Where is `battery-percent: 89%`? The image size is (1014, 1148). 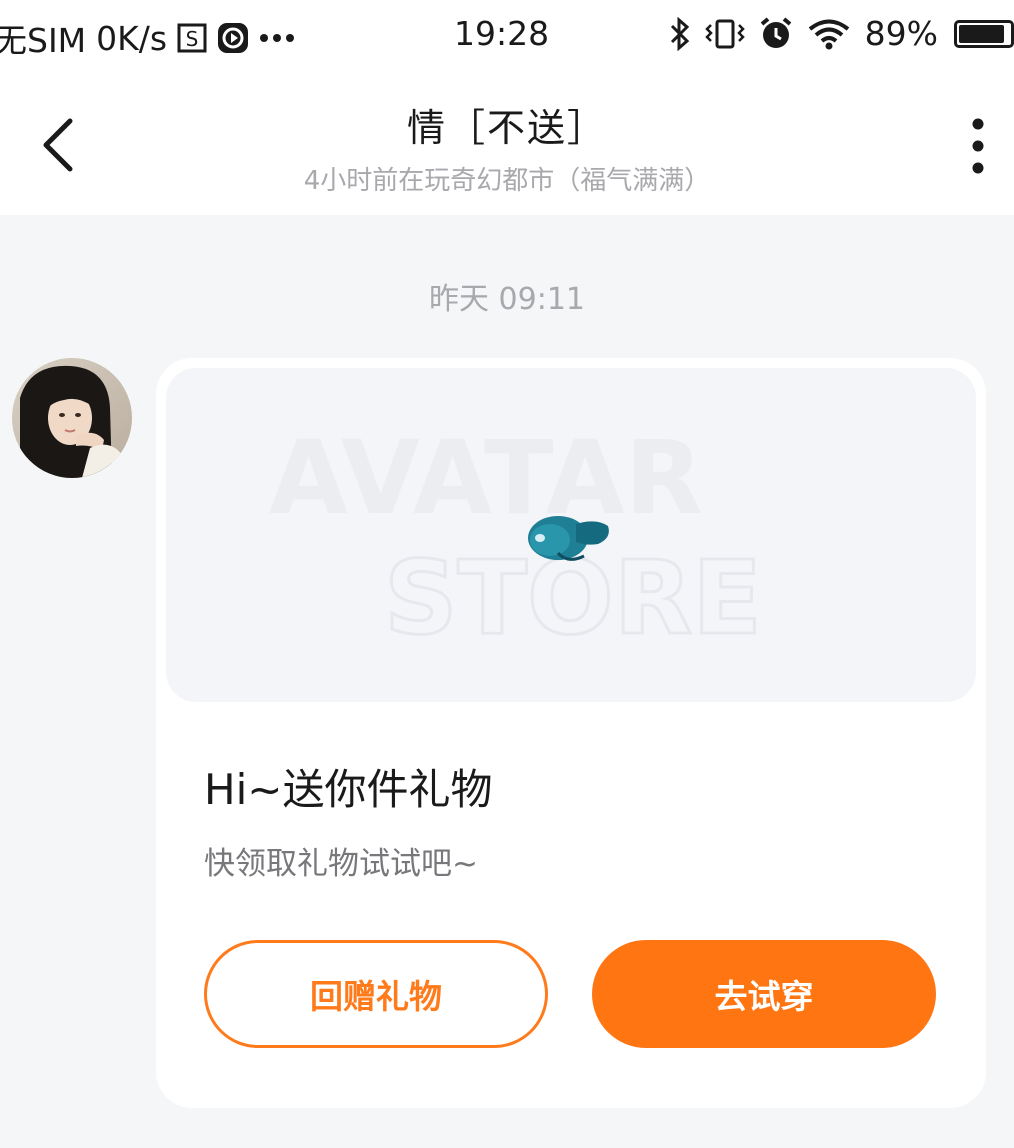
battery-percent: 89% is located at coordinates (901, 33).